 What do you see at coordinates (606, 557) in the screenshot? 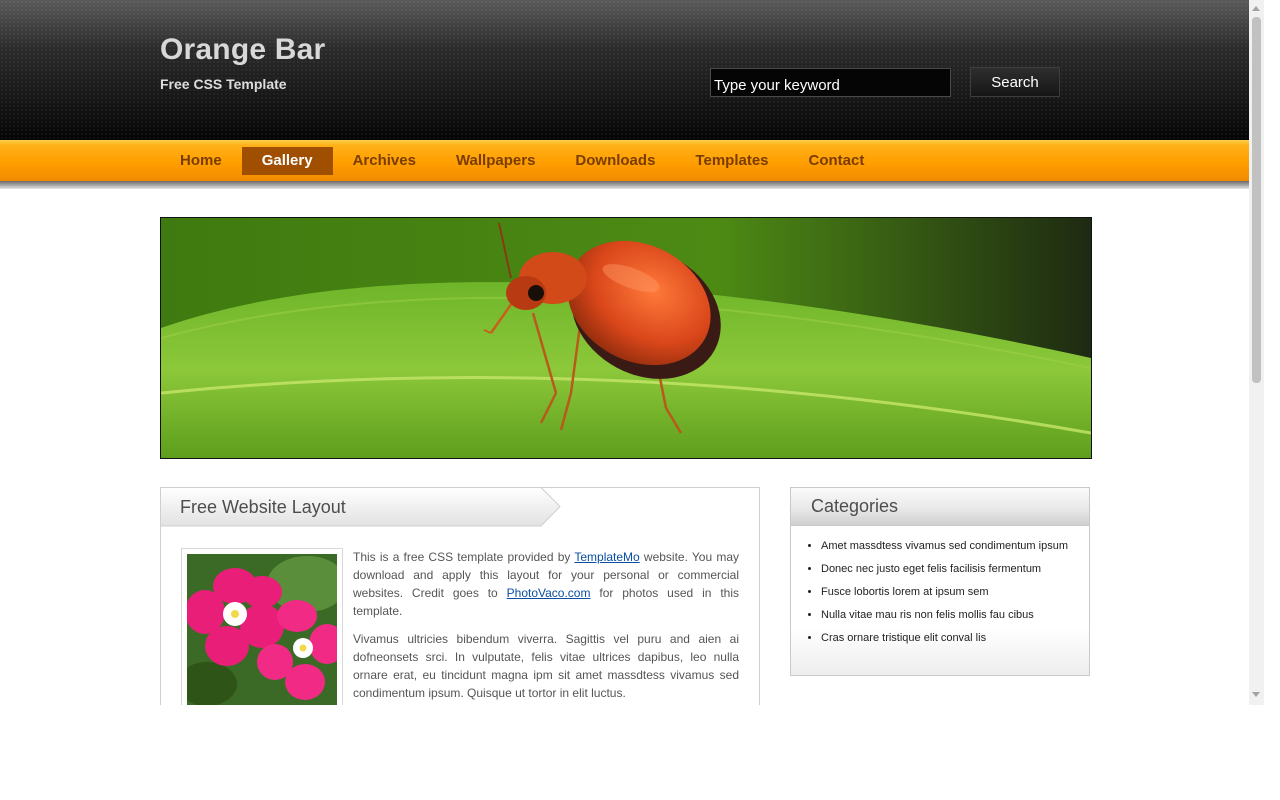
I see `templatemo-link: TemplateMo` at bounding box center [606, 557].